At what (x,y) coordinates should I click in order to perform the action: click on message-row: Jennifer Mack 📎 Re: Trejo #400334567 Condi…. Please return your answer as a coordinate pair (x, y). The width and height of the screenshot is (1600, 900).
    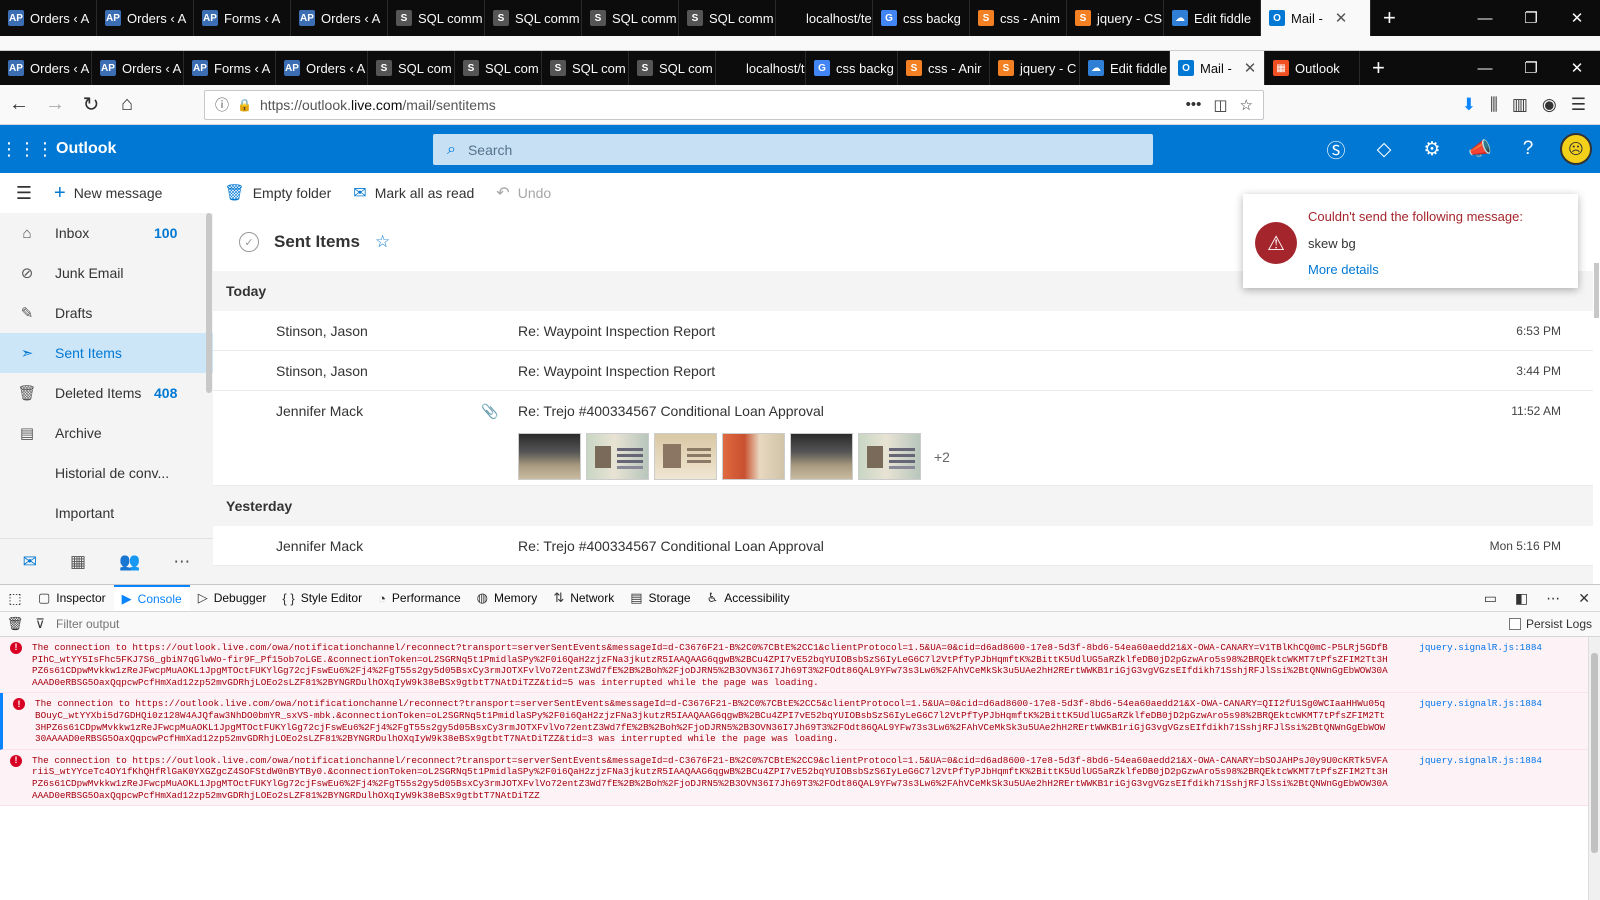
    Looking at the image, I should click on (903, 438).